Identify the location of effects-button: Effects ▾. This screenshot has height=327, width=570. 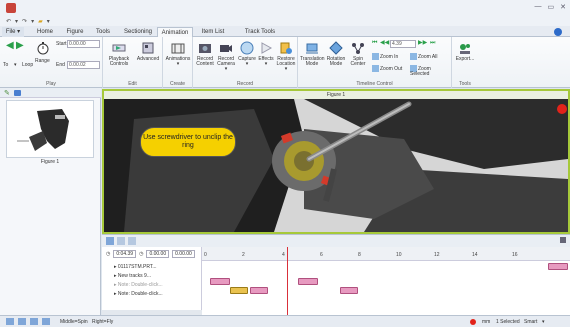
(266, 54).